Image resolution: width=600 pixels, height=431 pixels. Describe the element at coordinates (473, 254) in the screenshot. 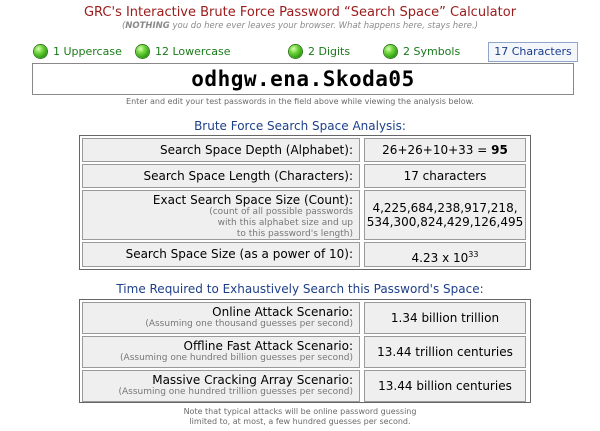

I see `power-exponent: 33` at that location.